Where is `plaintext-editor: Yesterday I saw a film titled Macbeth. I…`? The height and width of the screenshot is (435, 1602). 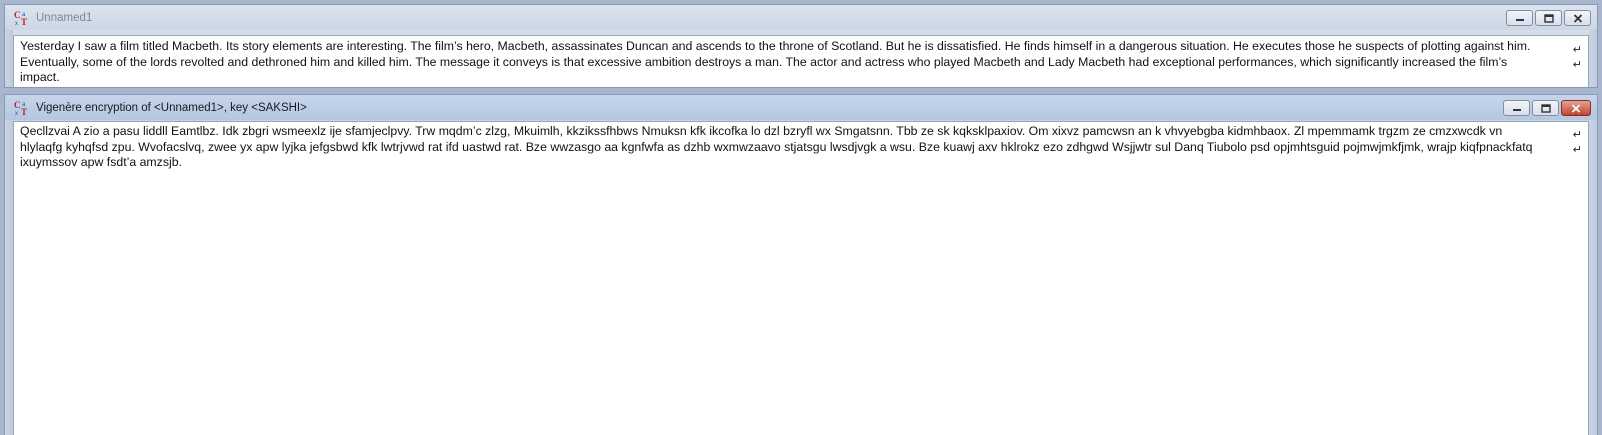
plaintext-editor: Yesterday I saw a film titled Macbeth. I… is located at coordinates (801, 61).